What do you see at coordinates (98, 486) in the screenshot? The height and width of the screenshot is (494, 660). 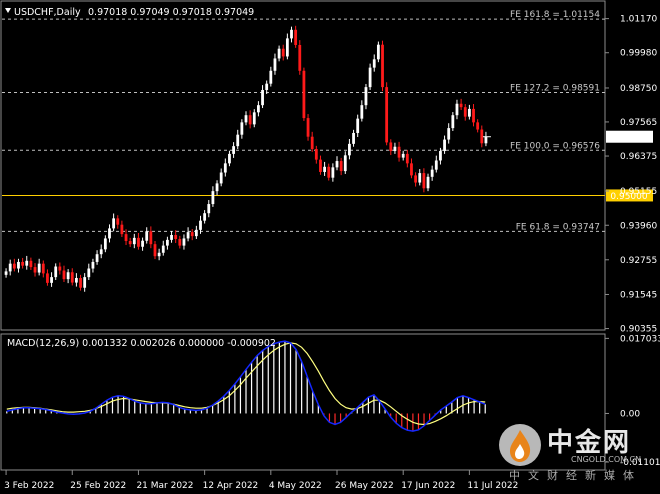 I see `time-tick-label: 25 Feb 2022` at bounding box center [98, 486].